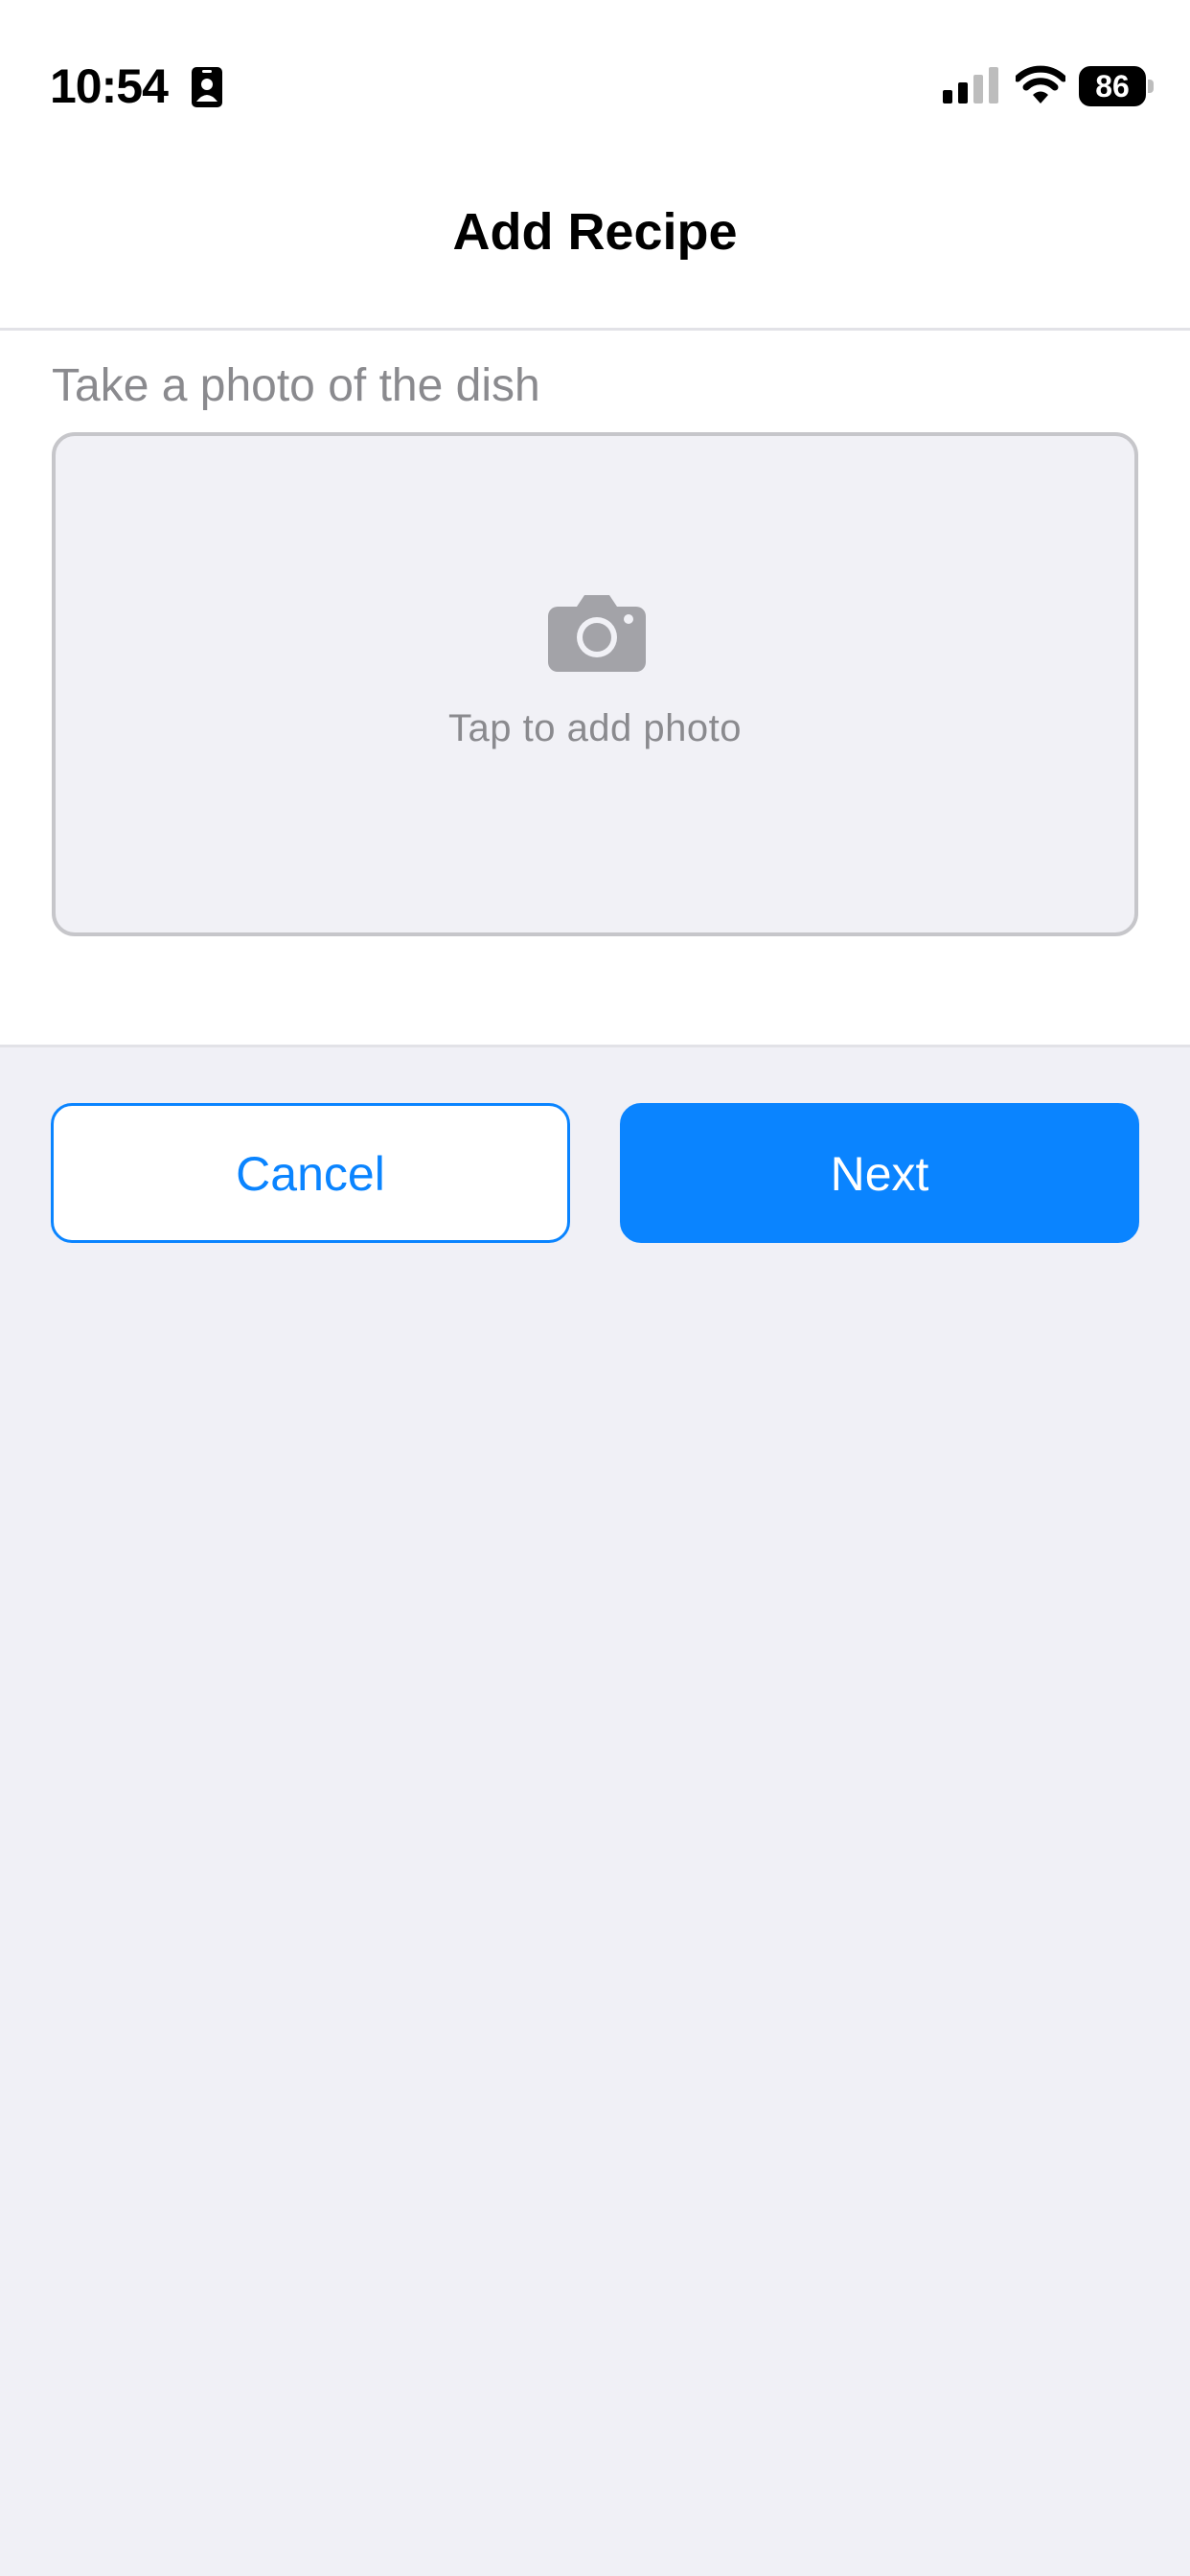  I want to click on navigation-bar: Add Recipe, so click(595, 251).